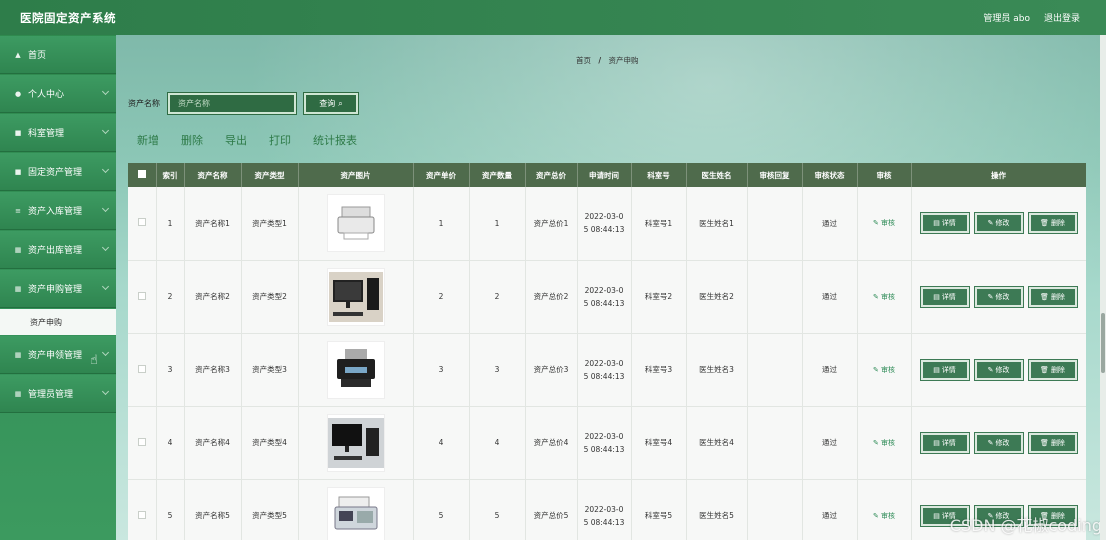  What do you see at coordinates (355, 513) in the screenshot?
I see `fax-image` at bounding box center [355, 513].